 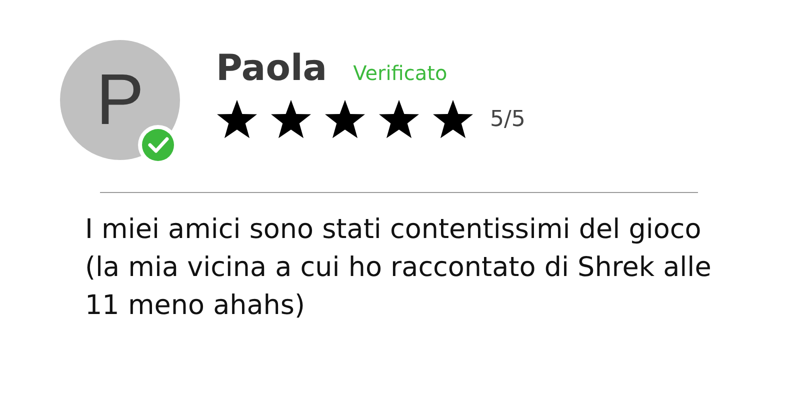 What do you see at coordinates (400, 73) in the screenshot?
I see `verified-label: Verificato` at bounding box center [400, 73].